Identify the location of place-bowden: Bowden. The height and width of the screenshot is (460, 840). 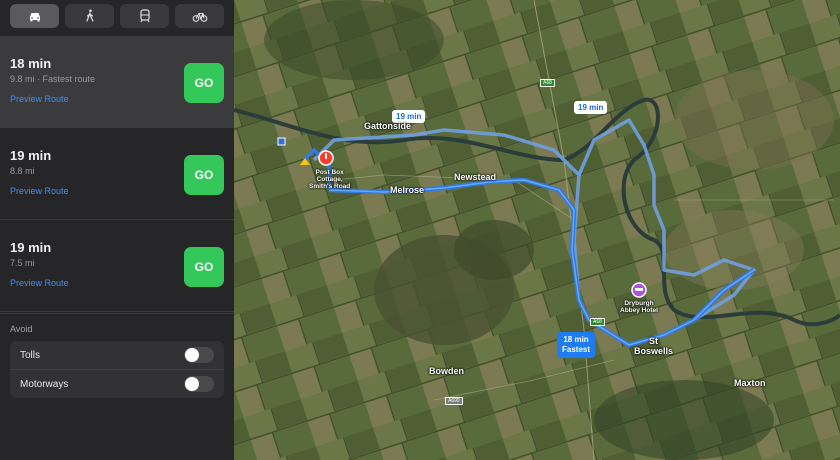
(446, 371).